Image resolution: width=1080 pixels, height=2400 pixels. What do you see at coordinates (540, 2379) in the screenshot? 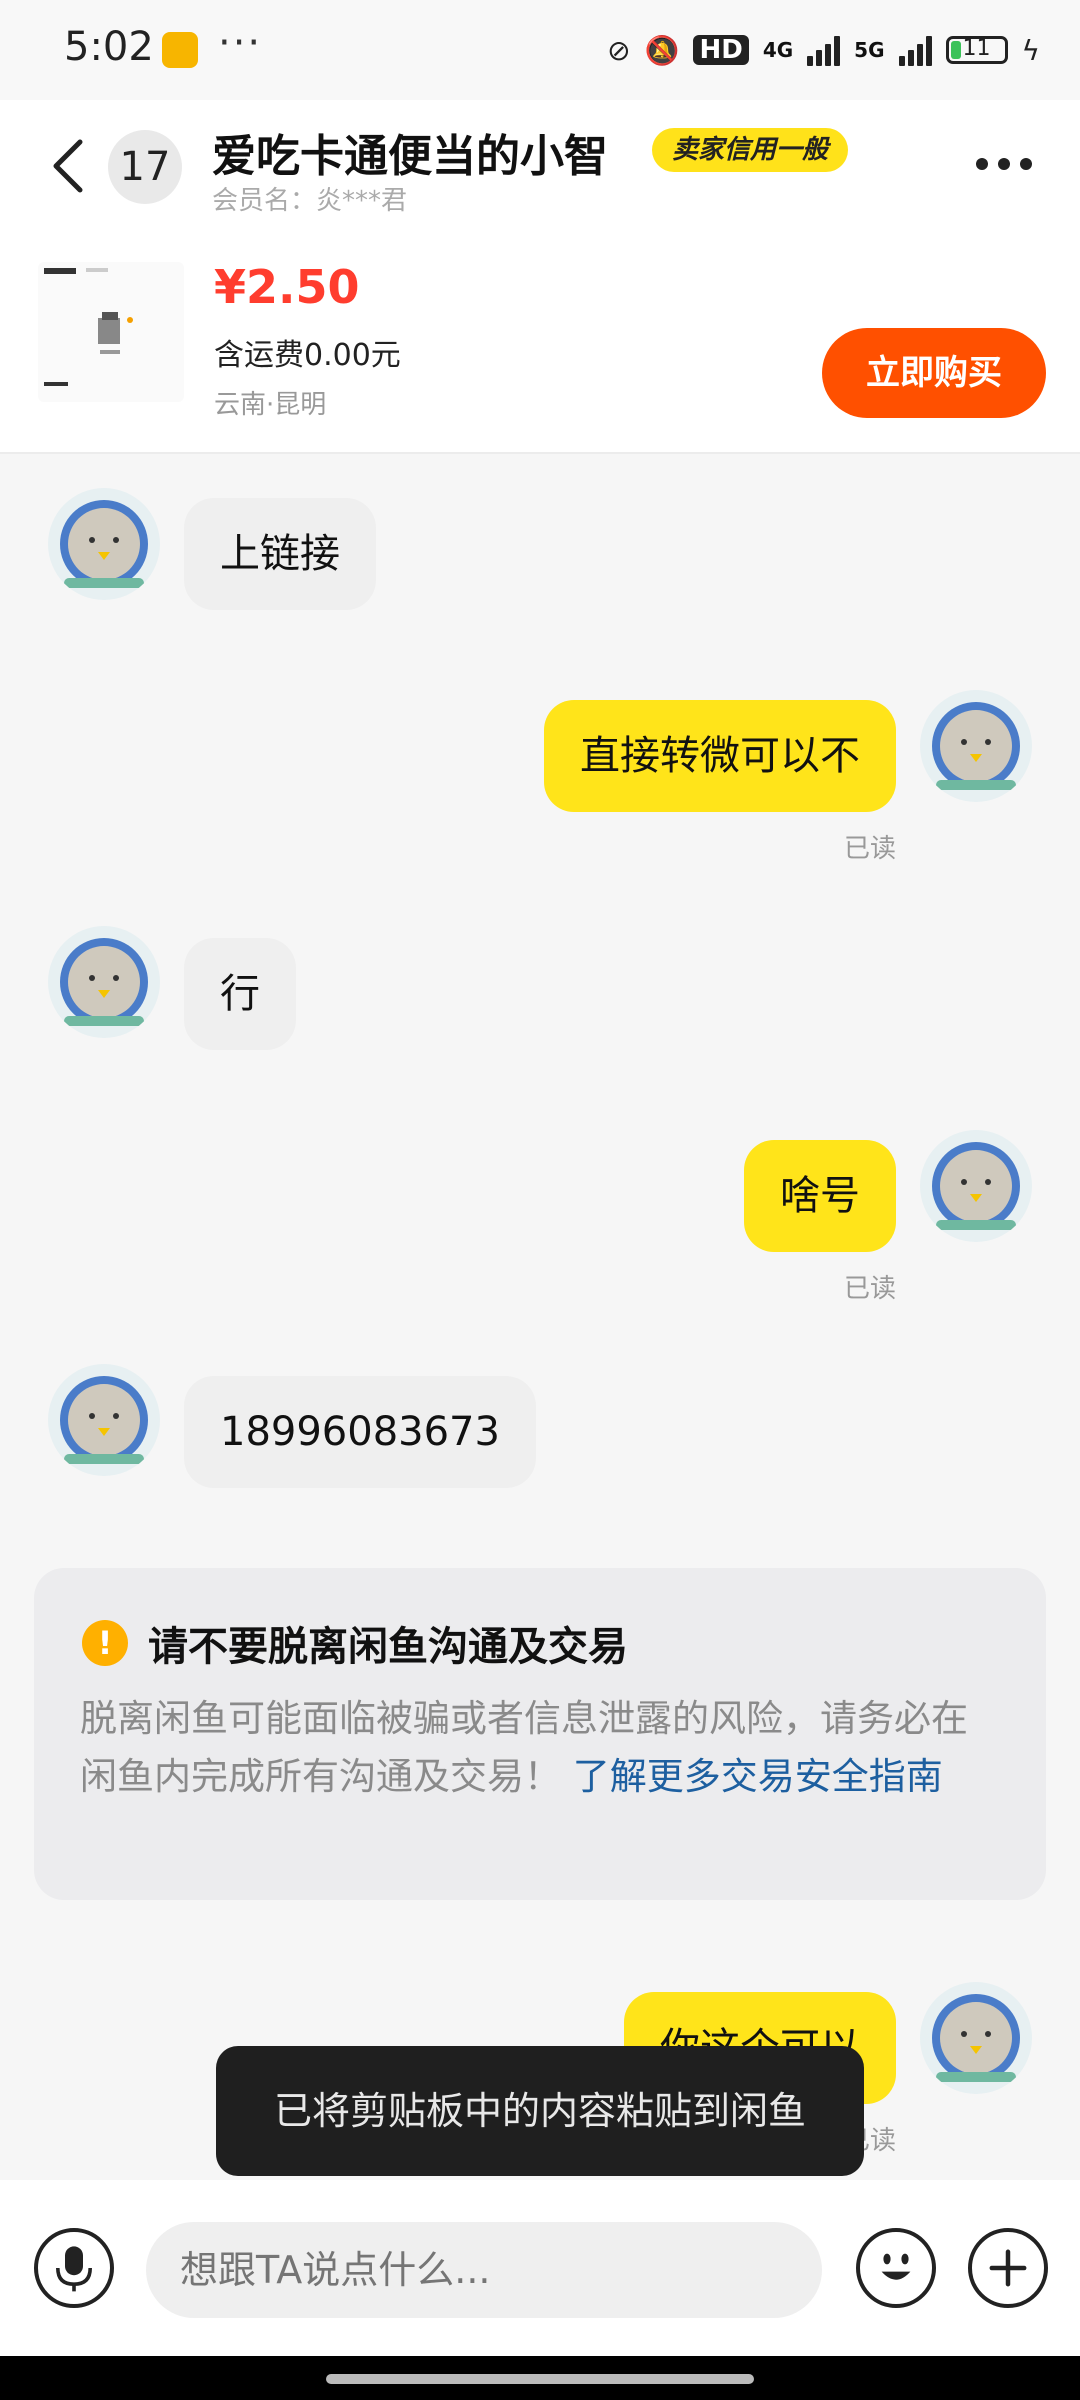
I see `home-indicator` at bounding box center [540, 2379].